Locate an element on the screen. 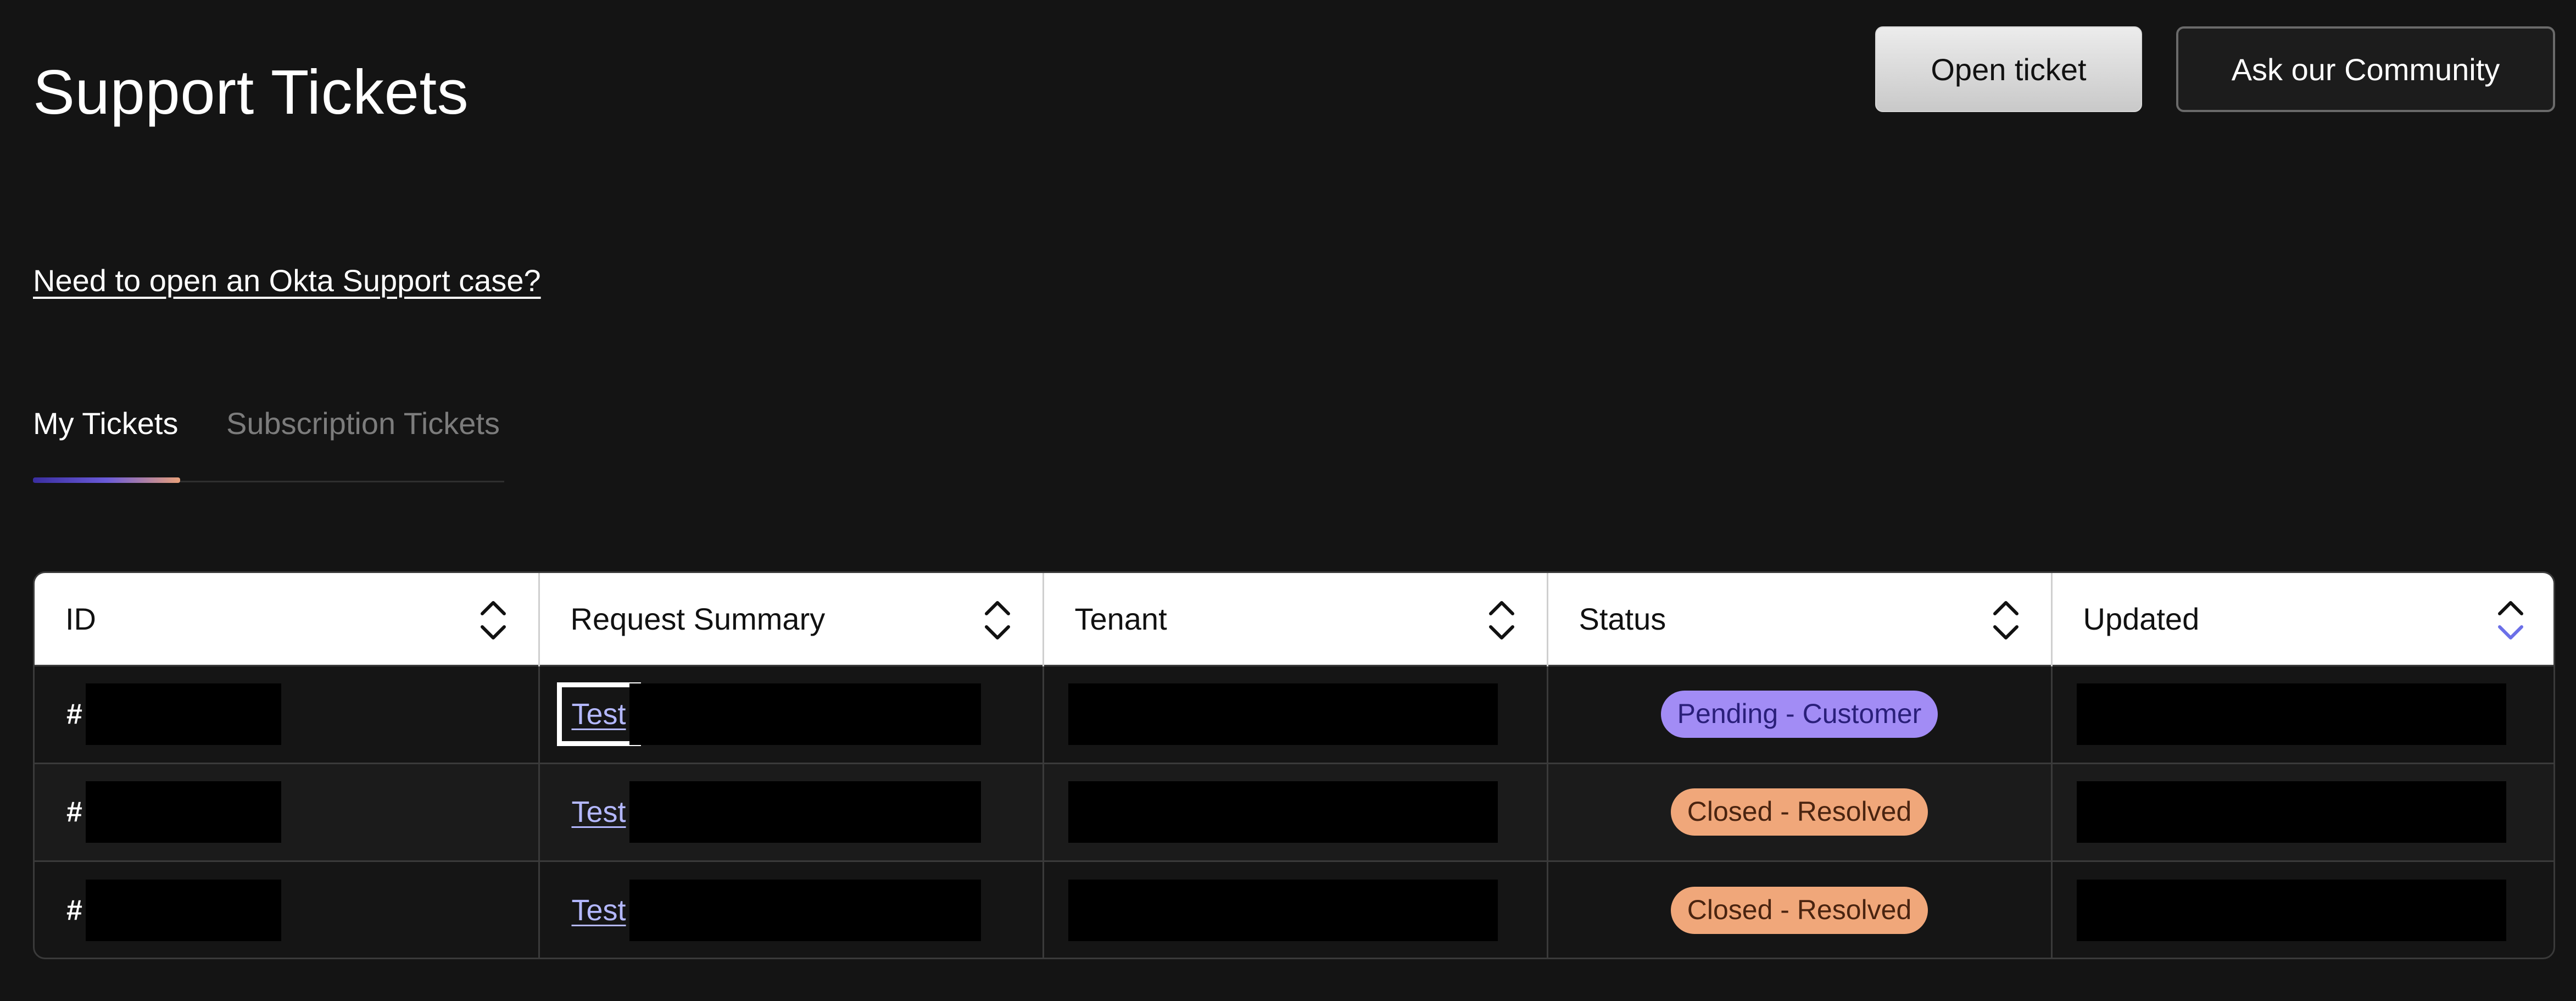 The width and height of the screenshot is (2576, 1001). table-row: # Test Pending - Customer is located at coordinates (1294, 714).